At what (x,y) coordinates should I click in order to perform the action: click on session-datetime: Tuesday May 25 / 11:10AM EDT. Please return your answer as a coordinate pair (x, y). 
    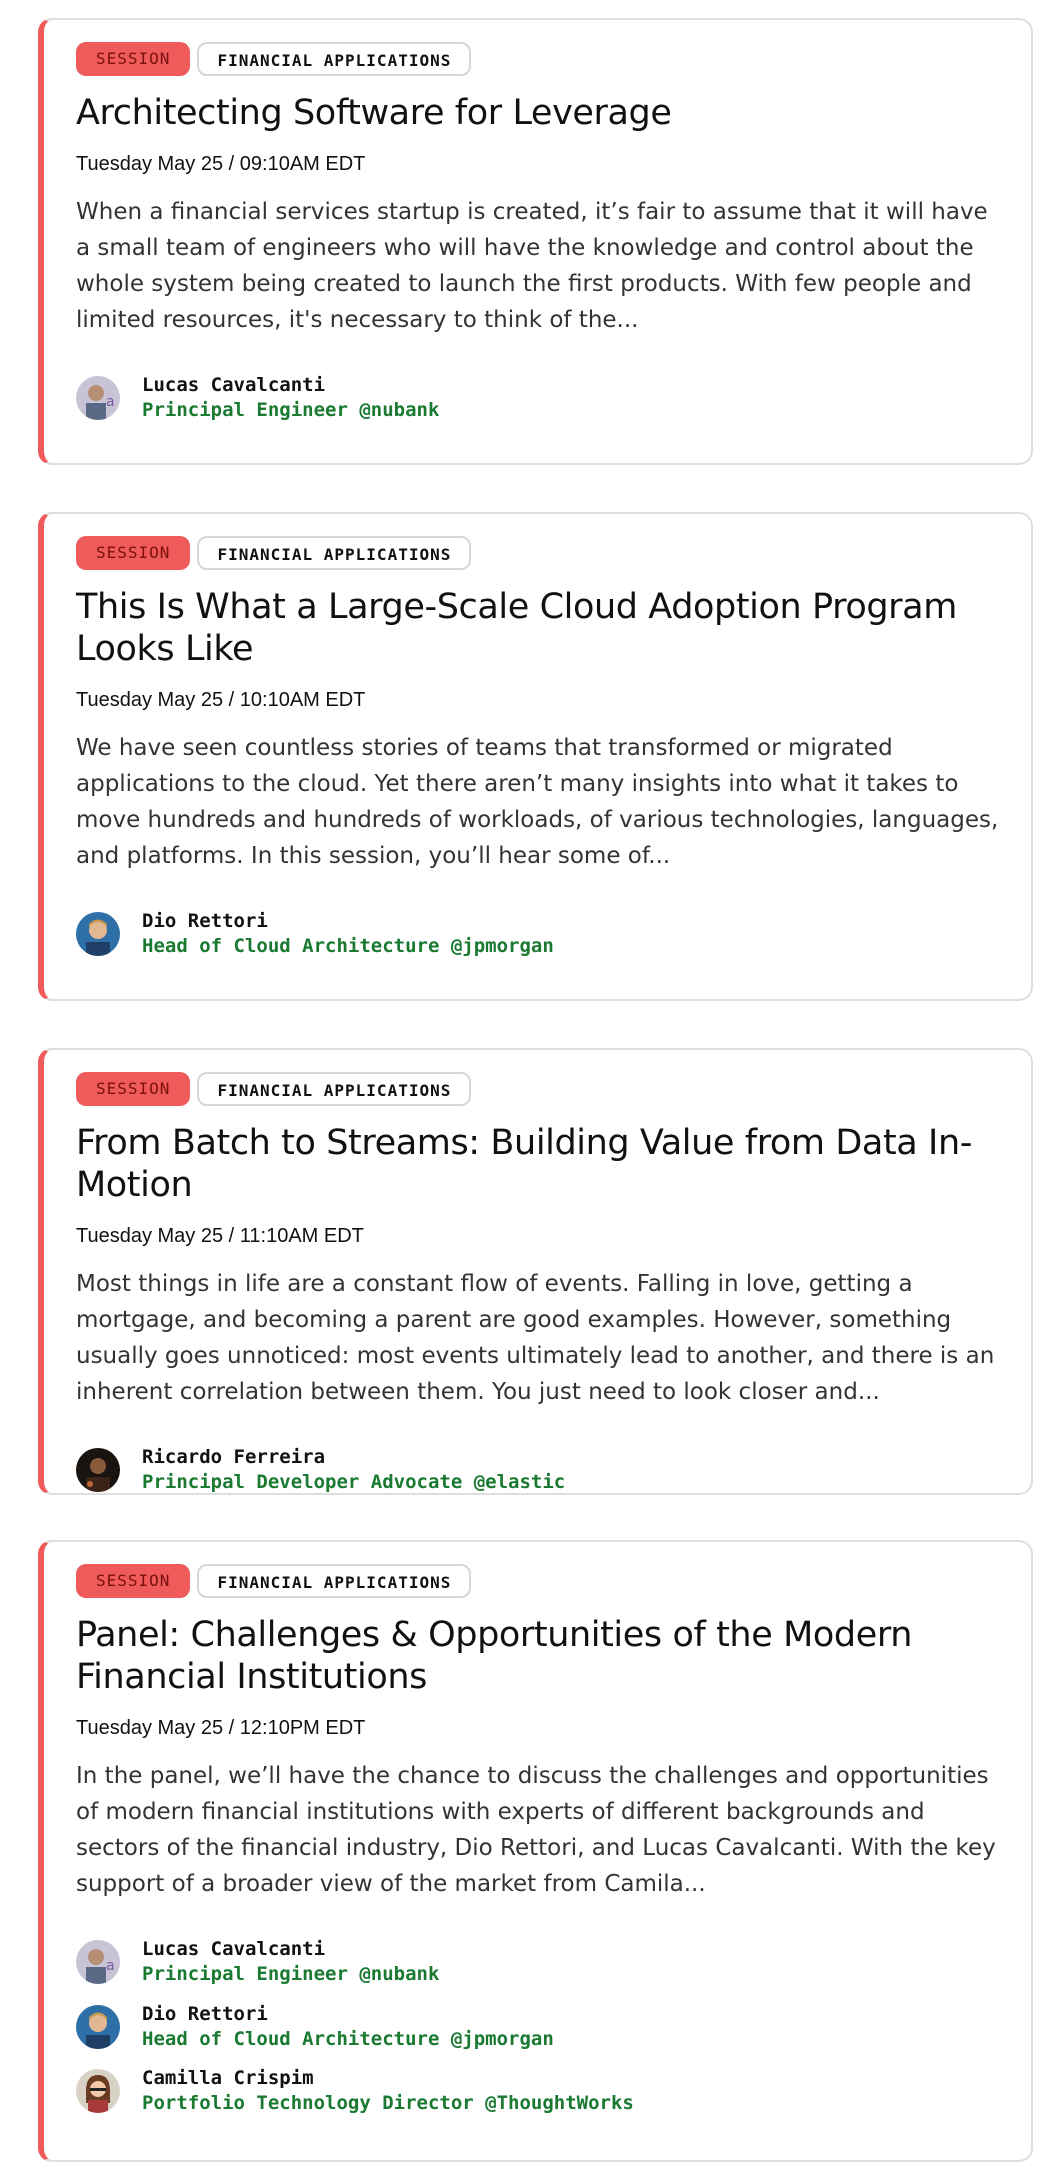
    Looking at the image, I should click on (220, 1236).